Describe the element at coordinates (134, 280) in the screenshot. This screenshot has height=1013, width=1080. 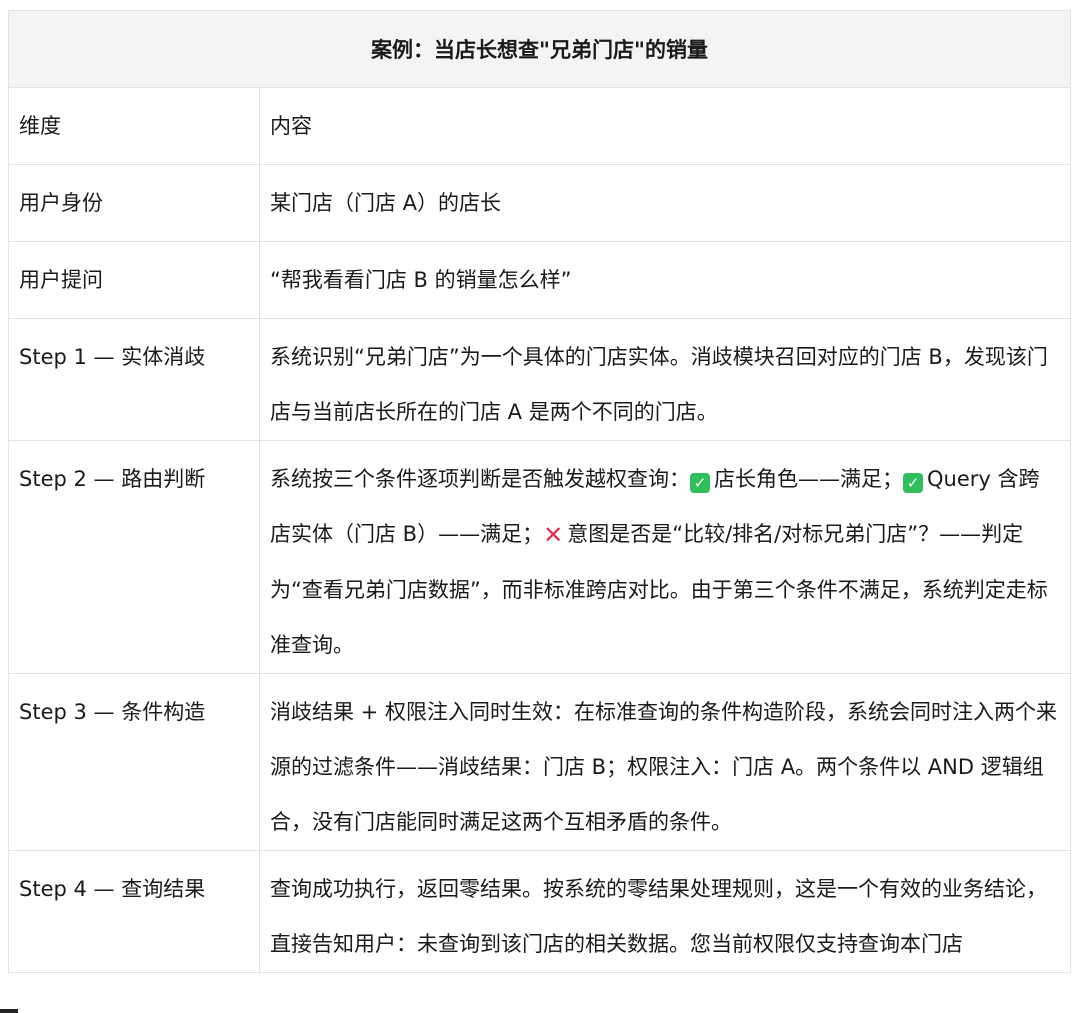
I see `row-label: 用户提问` at that location.